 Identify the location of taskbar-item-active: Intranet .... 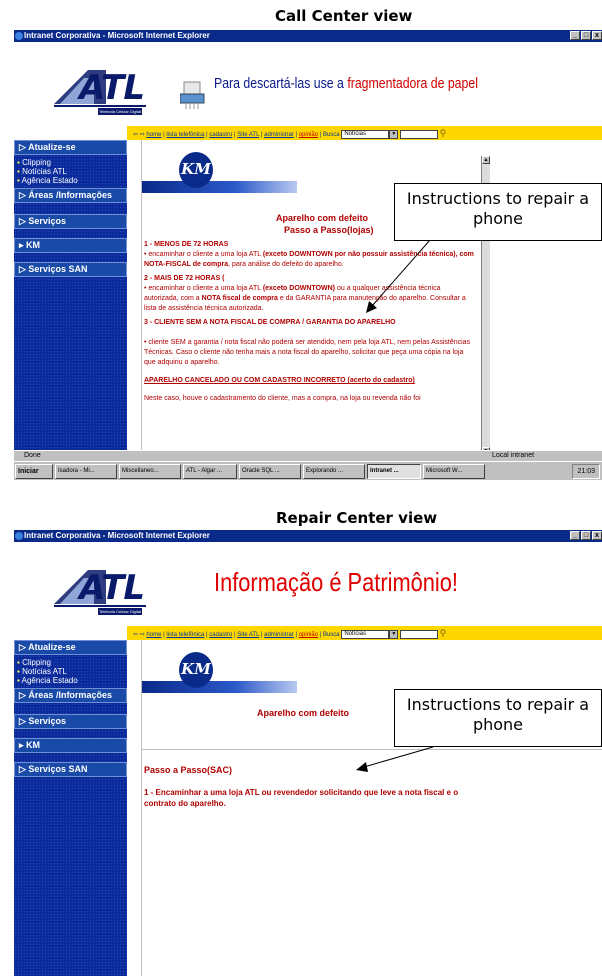
(394, 471).